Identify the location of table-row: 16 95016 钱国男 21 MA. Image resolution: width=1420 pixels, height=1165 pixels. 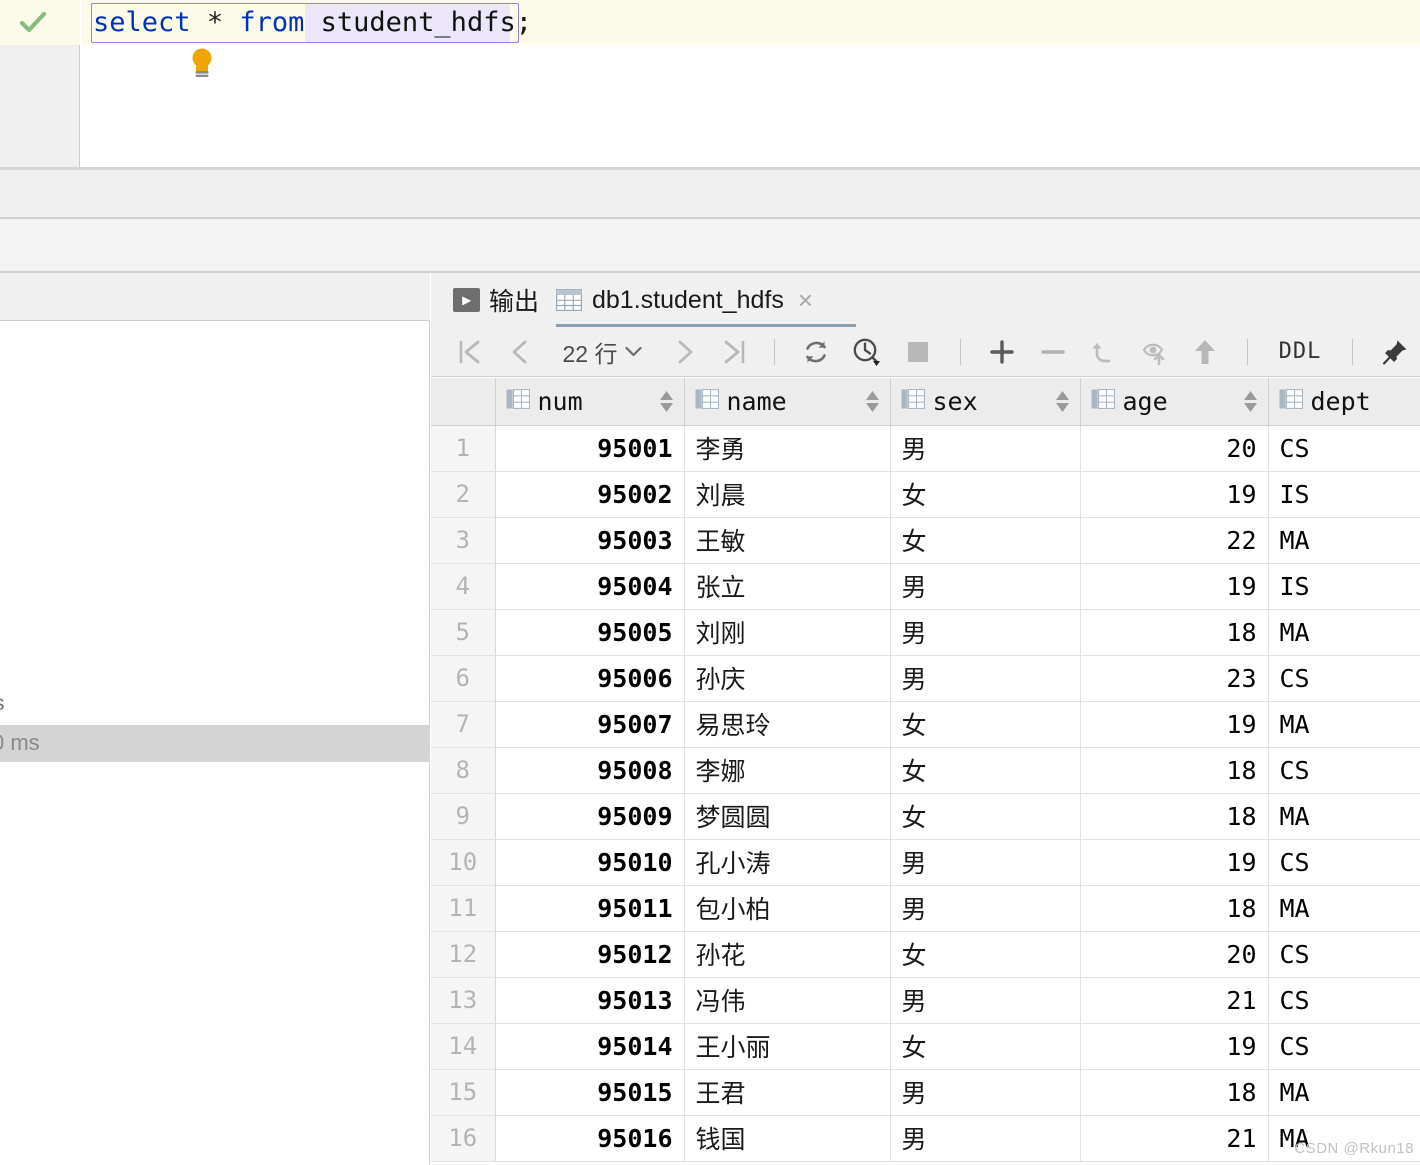
(925, 1138).